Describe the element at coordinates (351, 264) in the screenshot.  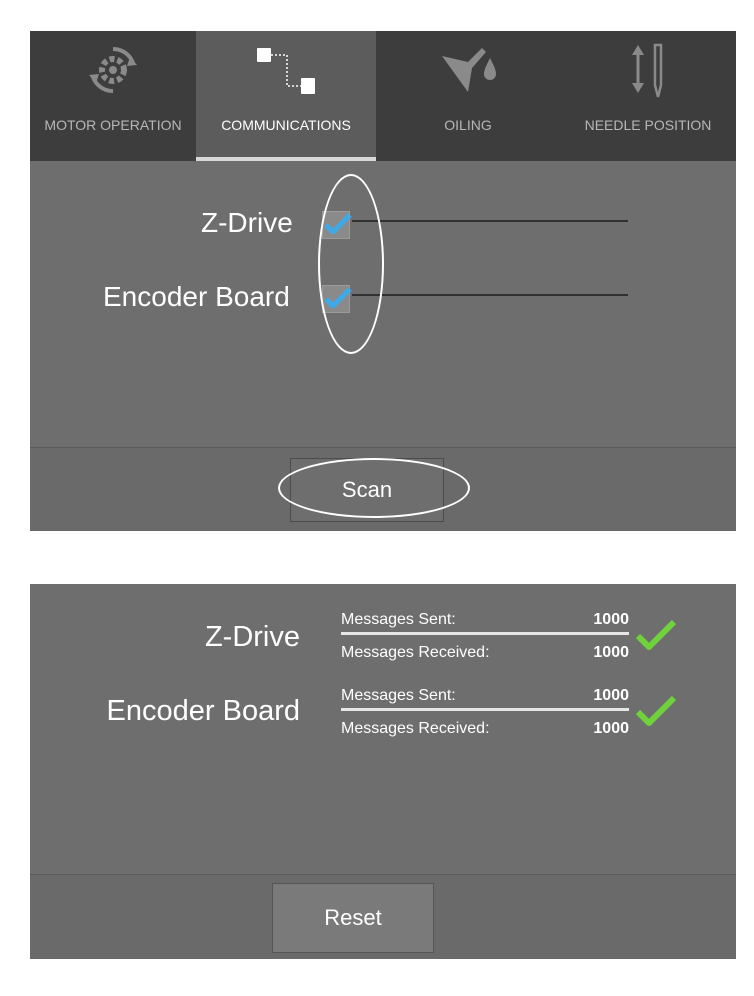
I see `highlight-ellipse` at that location.